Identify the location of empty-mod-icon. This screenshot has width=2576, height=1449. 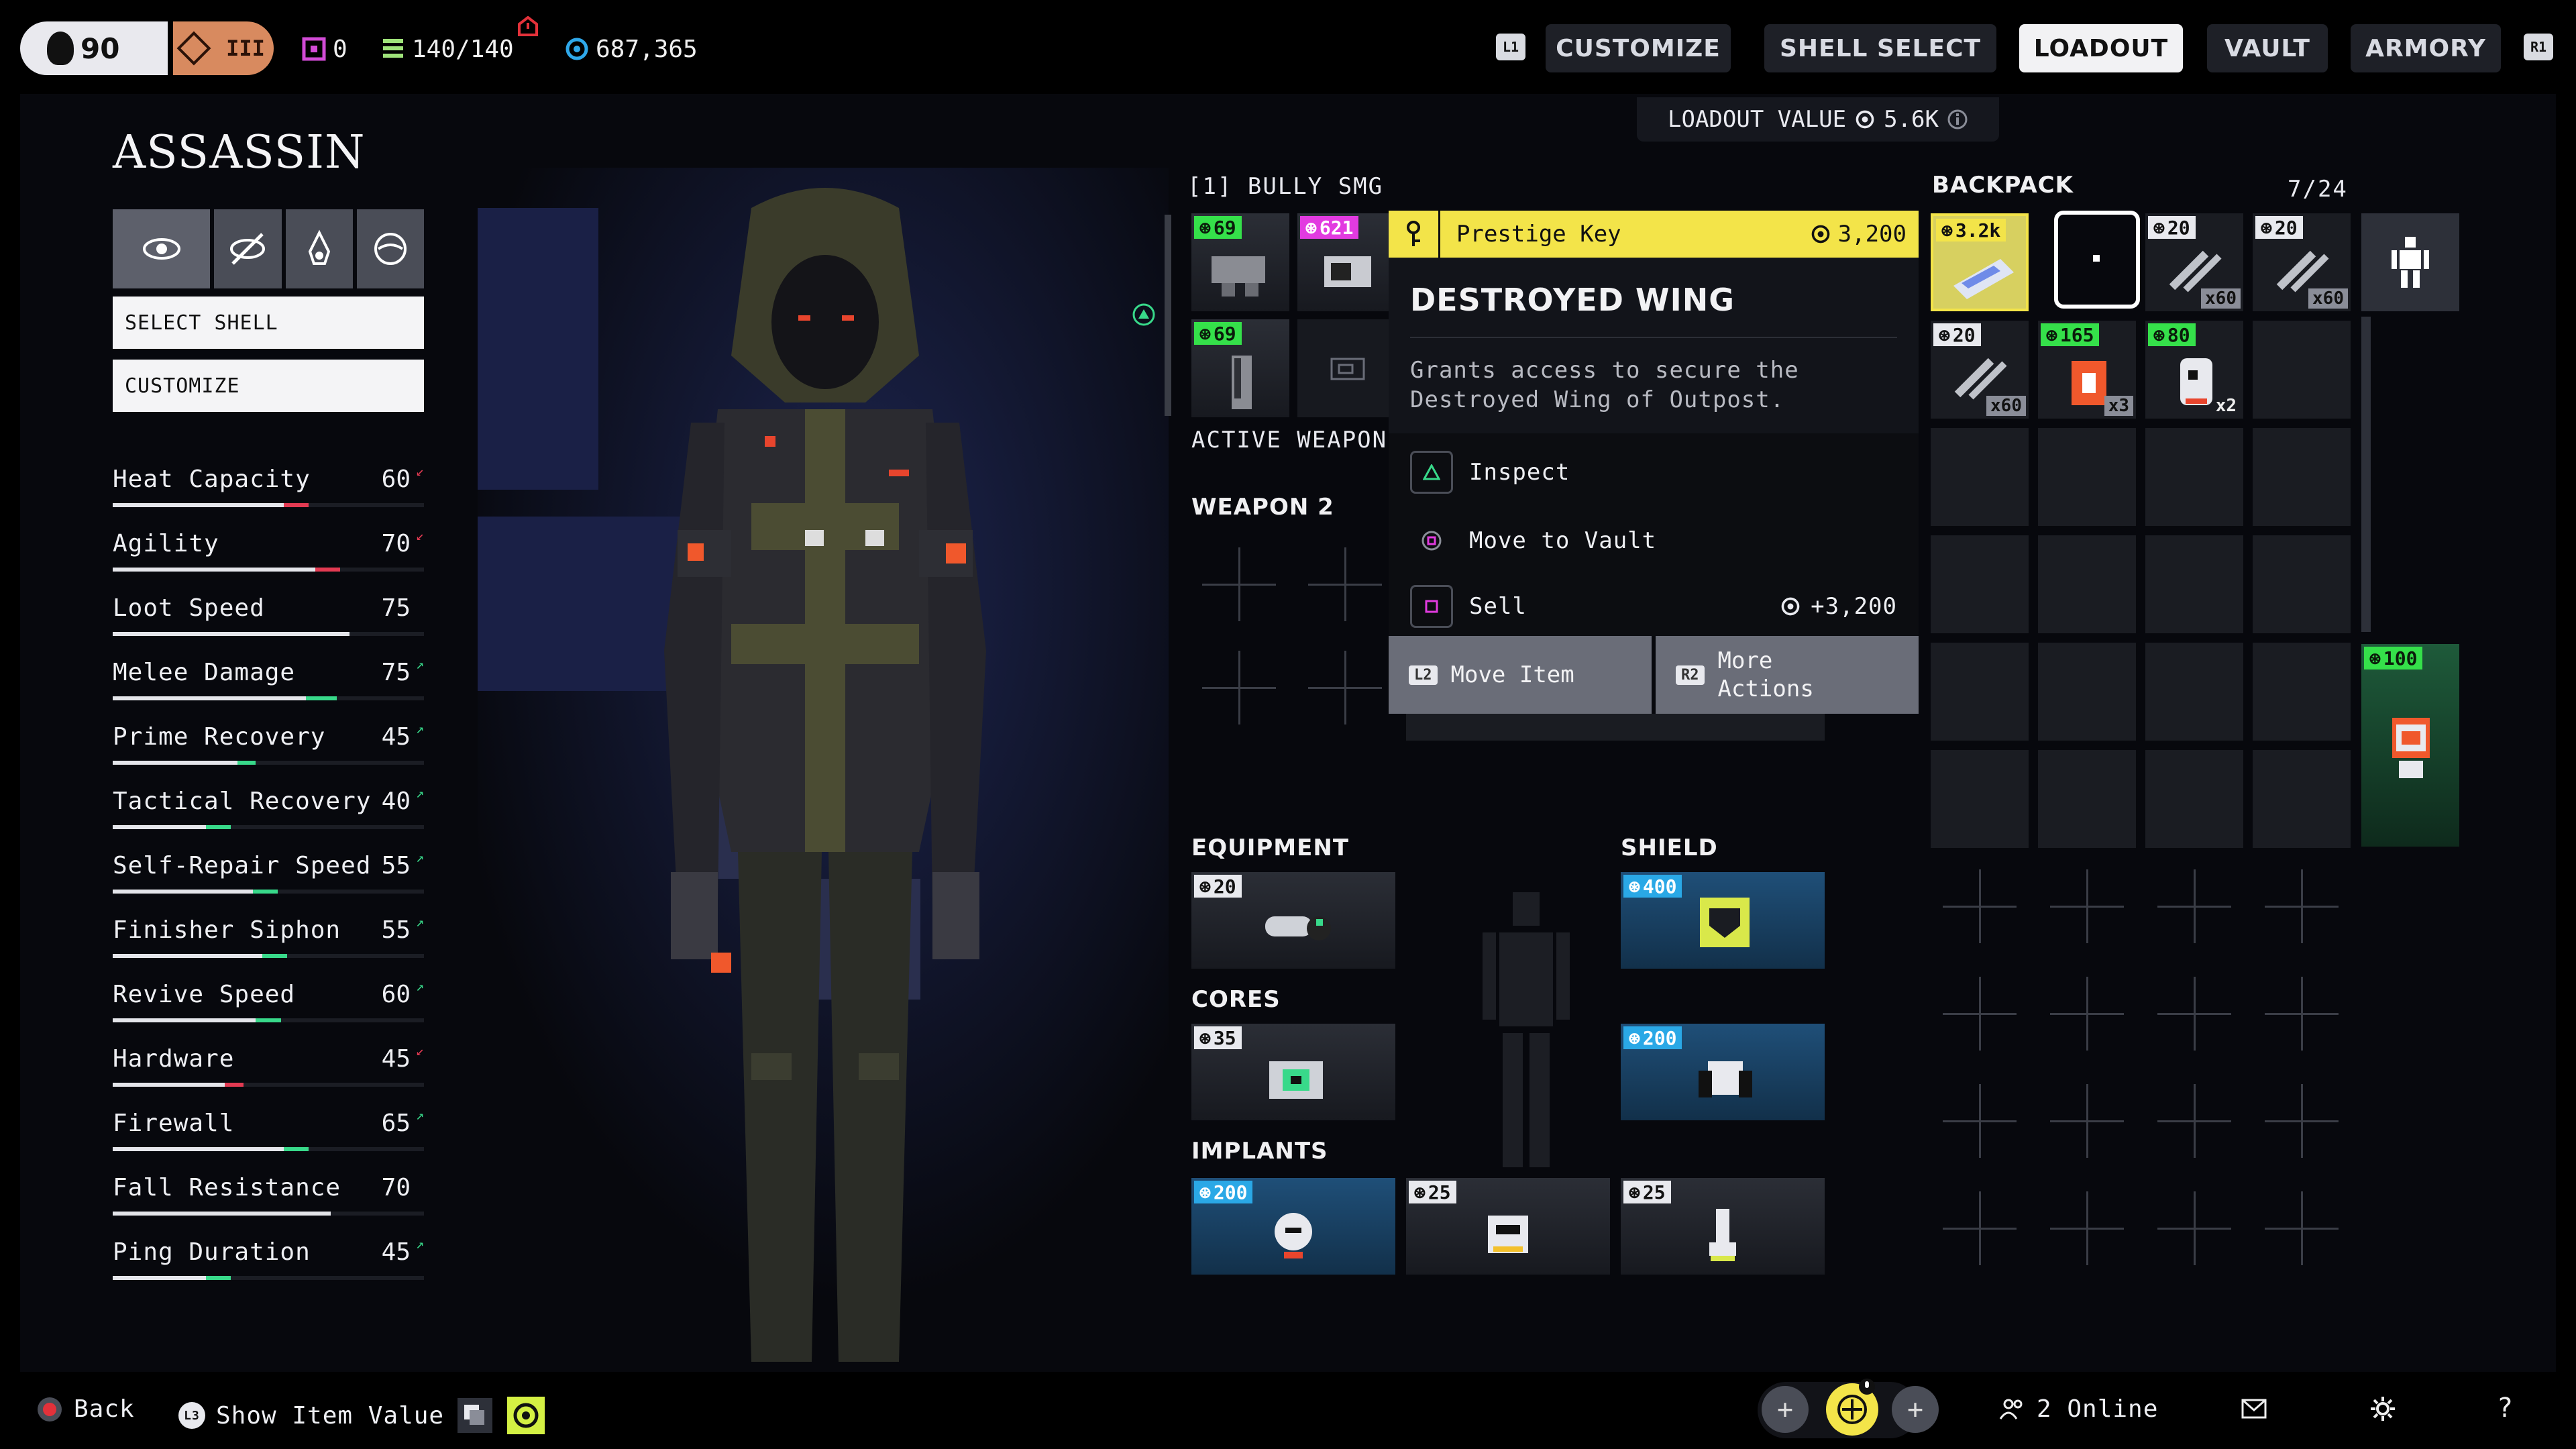
(1347, 369).